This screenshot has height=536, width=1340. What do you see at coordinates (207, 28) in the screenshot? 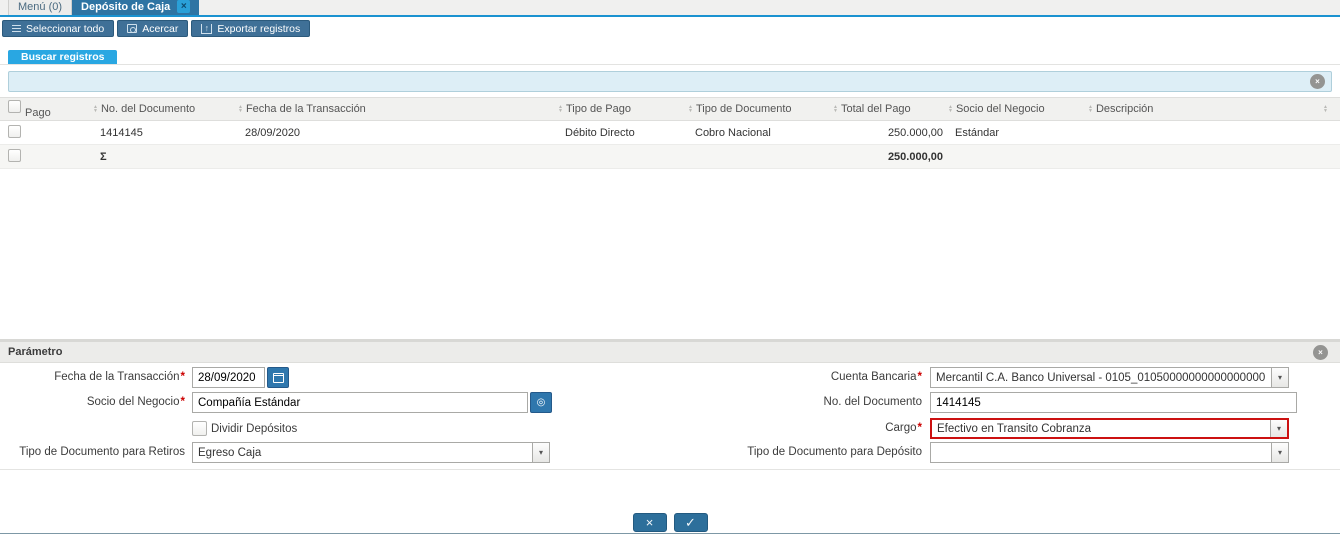
I see `export-icon: ↑` at bounding box center [207, 28].